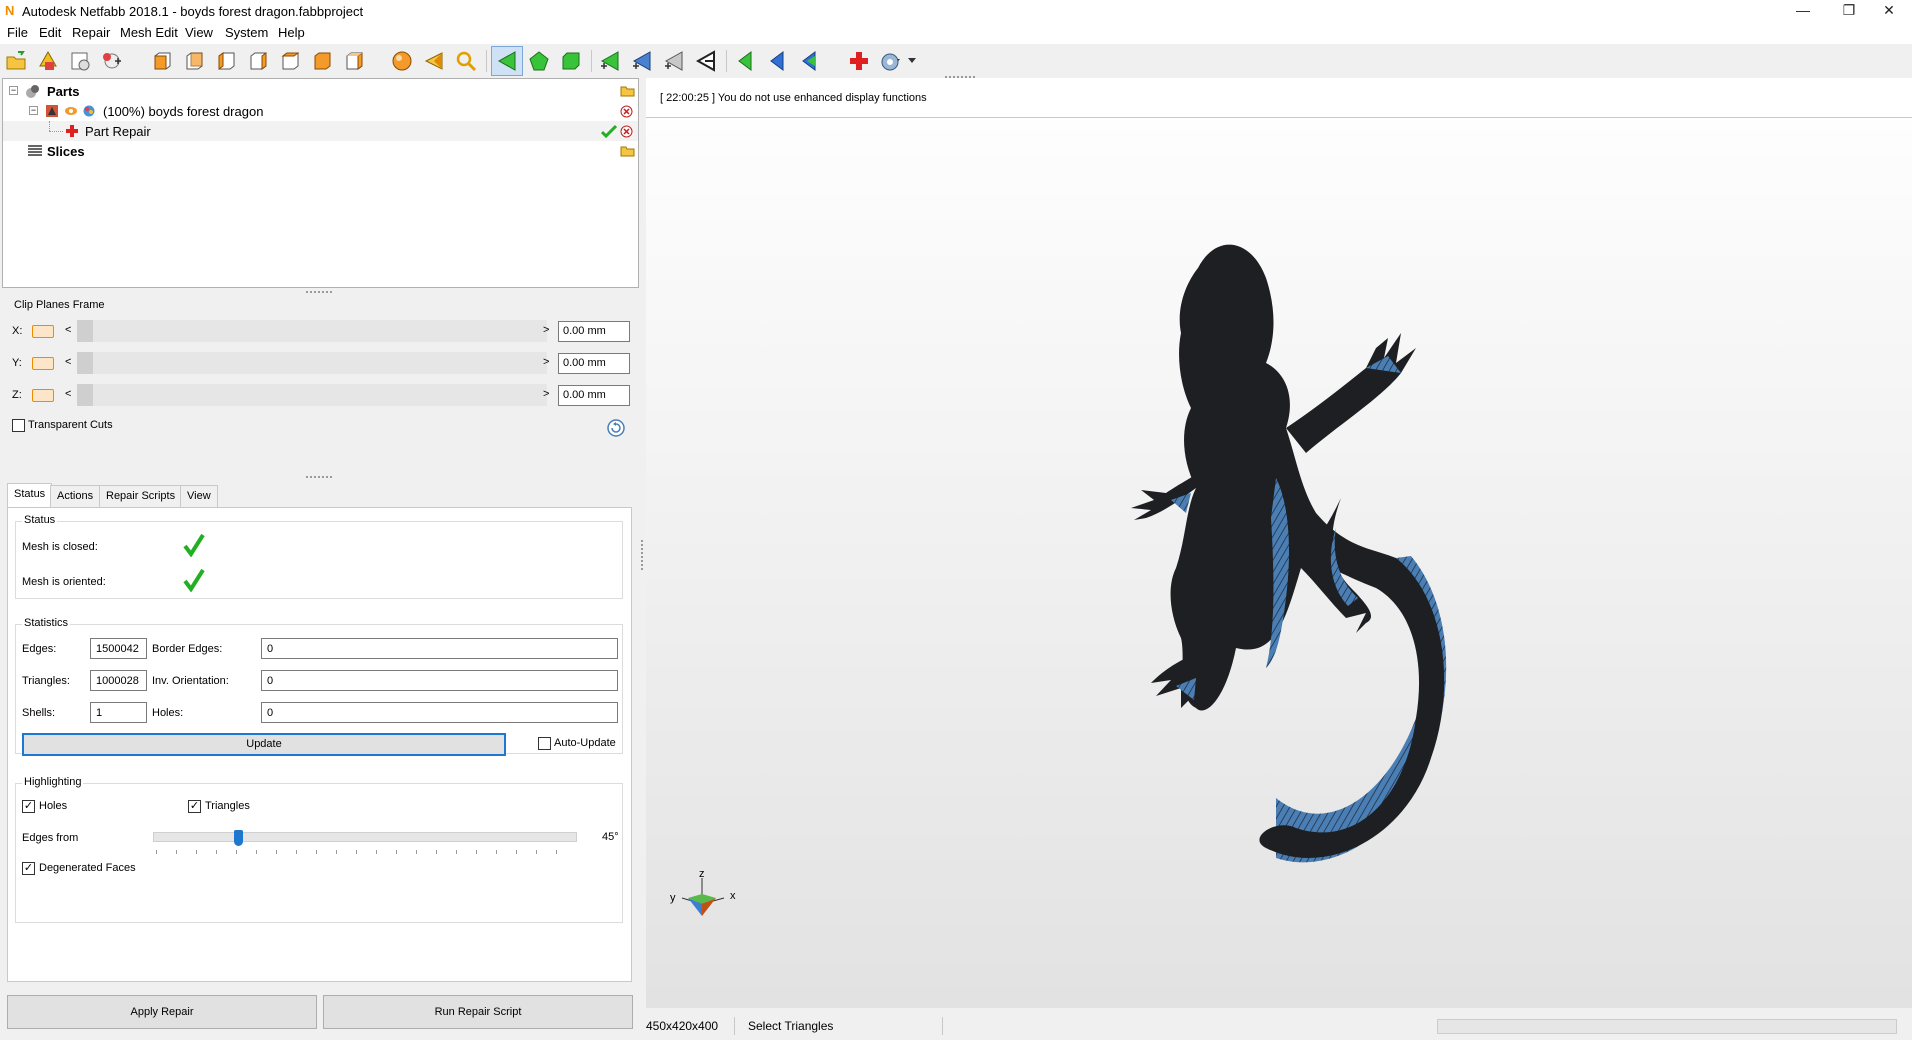 This screenshot has height=1040, width=1912. Describe the element at coordinates (571, 61) in the screenshot. I see `select-shell-icon` at that location.